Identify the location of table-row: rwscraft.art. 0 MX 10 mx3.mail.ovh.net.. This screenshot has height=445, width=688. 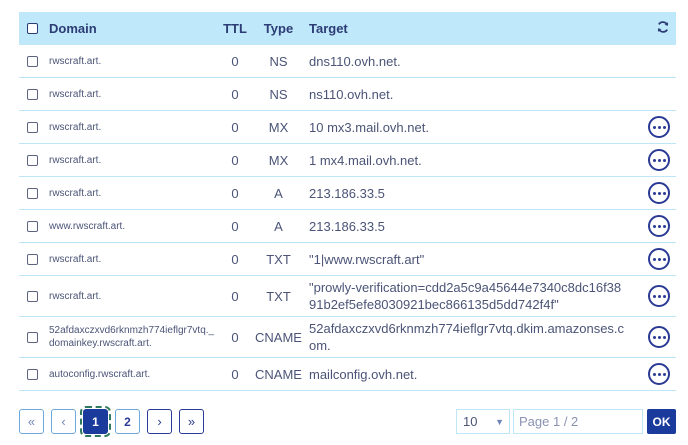
(347, 127).